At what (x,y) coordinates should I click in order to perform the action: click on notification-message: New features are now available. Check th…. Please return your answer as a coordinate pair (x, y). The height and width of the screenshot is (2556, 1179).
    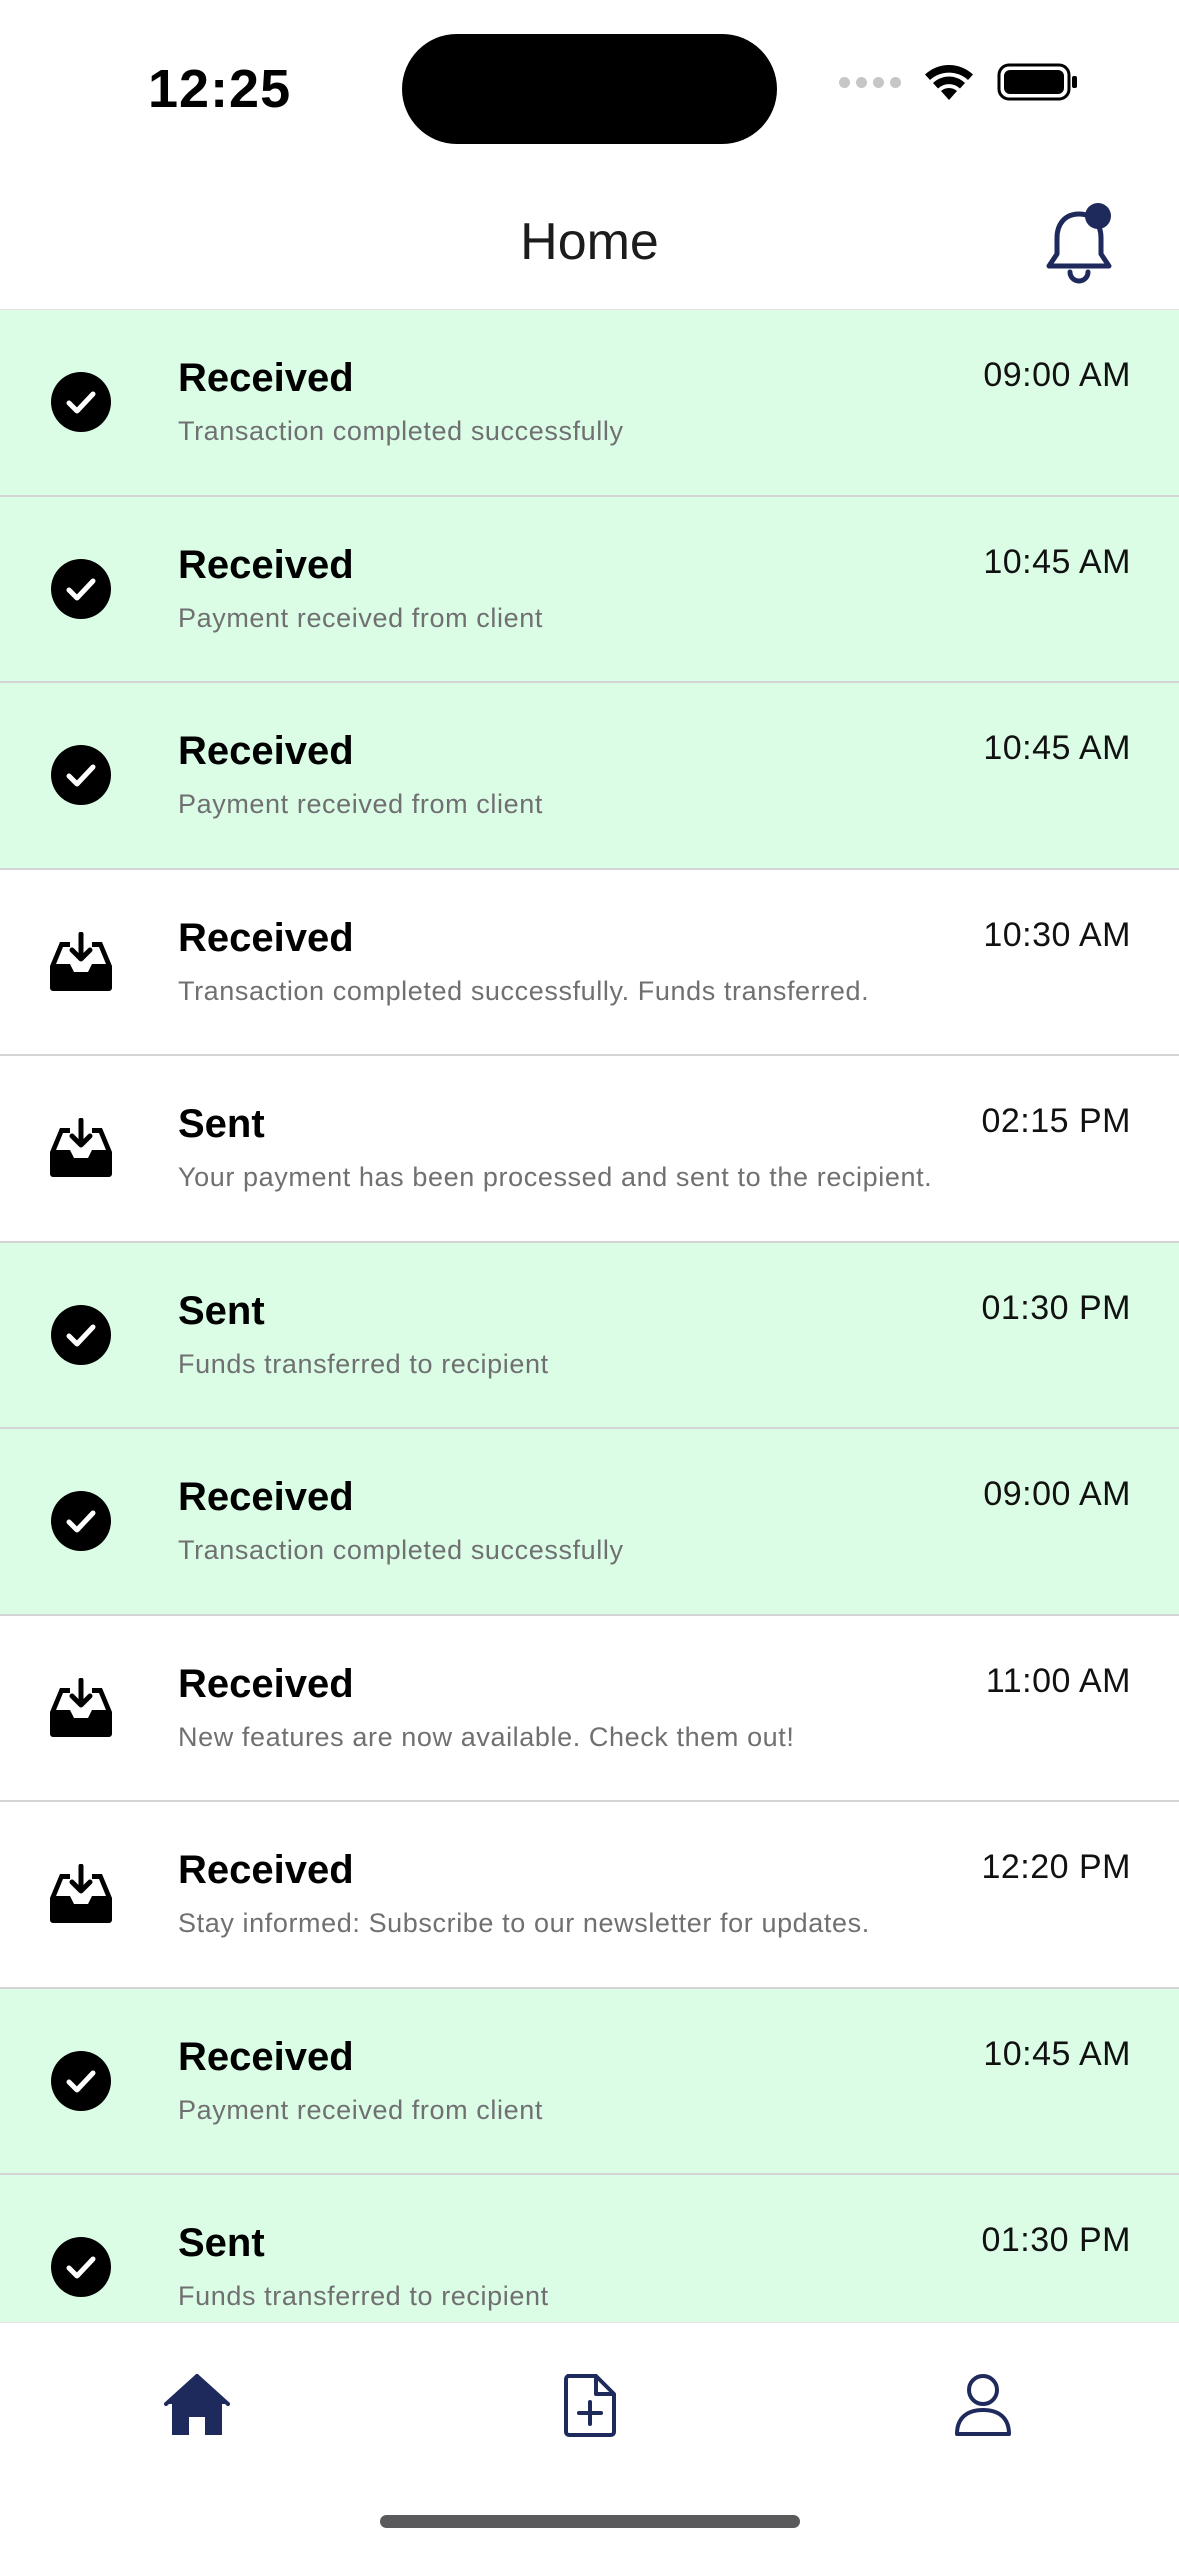
    Looking at the image, I should click on (486, 1736).